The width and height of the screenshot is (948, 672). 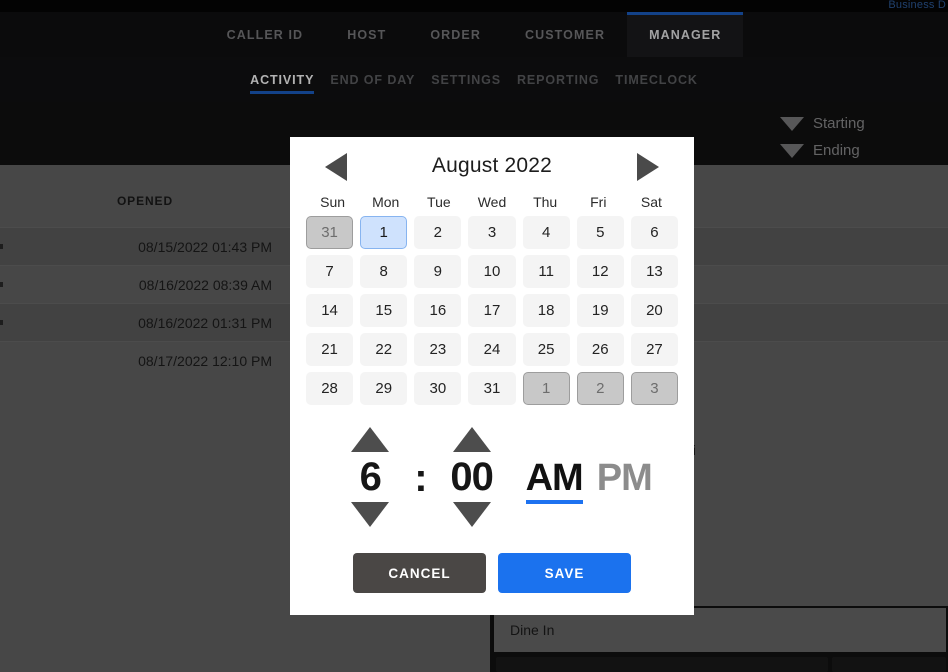 I want to click on triangle-left-icon, so click(x=336, y=167).